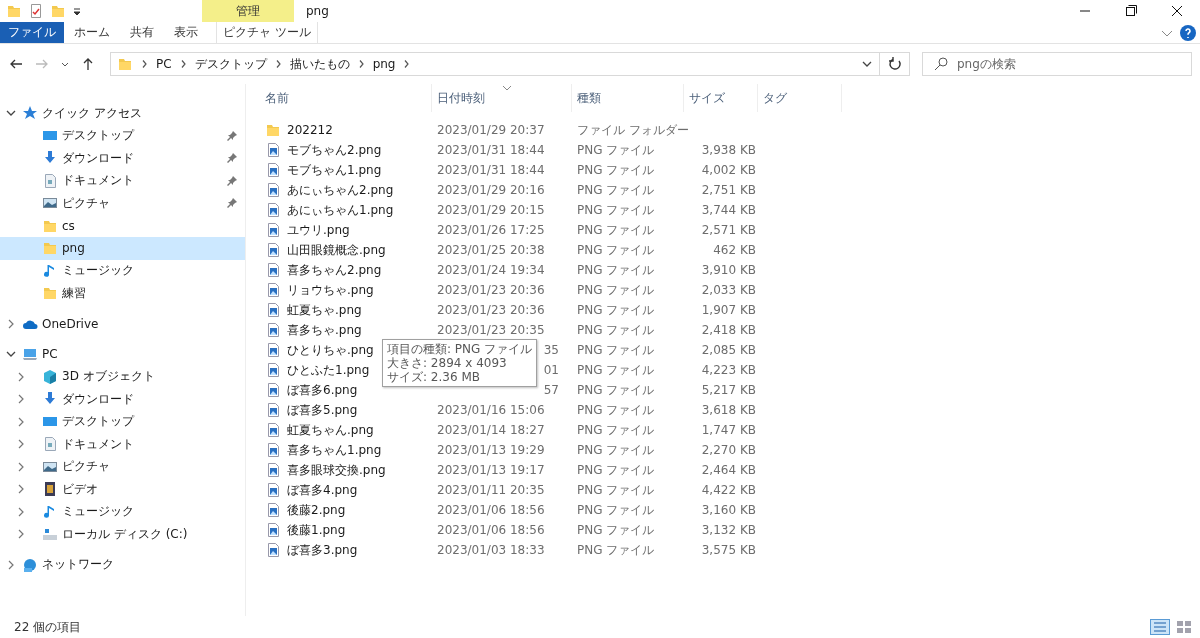  What do you see at coordinates (334, 170) in the screenshot?
I see `file-name: モブちゃん1.png` at bounding box center [334, 170].